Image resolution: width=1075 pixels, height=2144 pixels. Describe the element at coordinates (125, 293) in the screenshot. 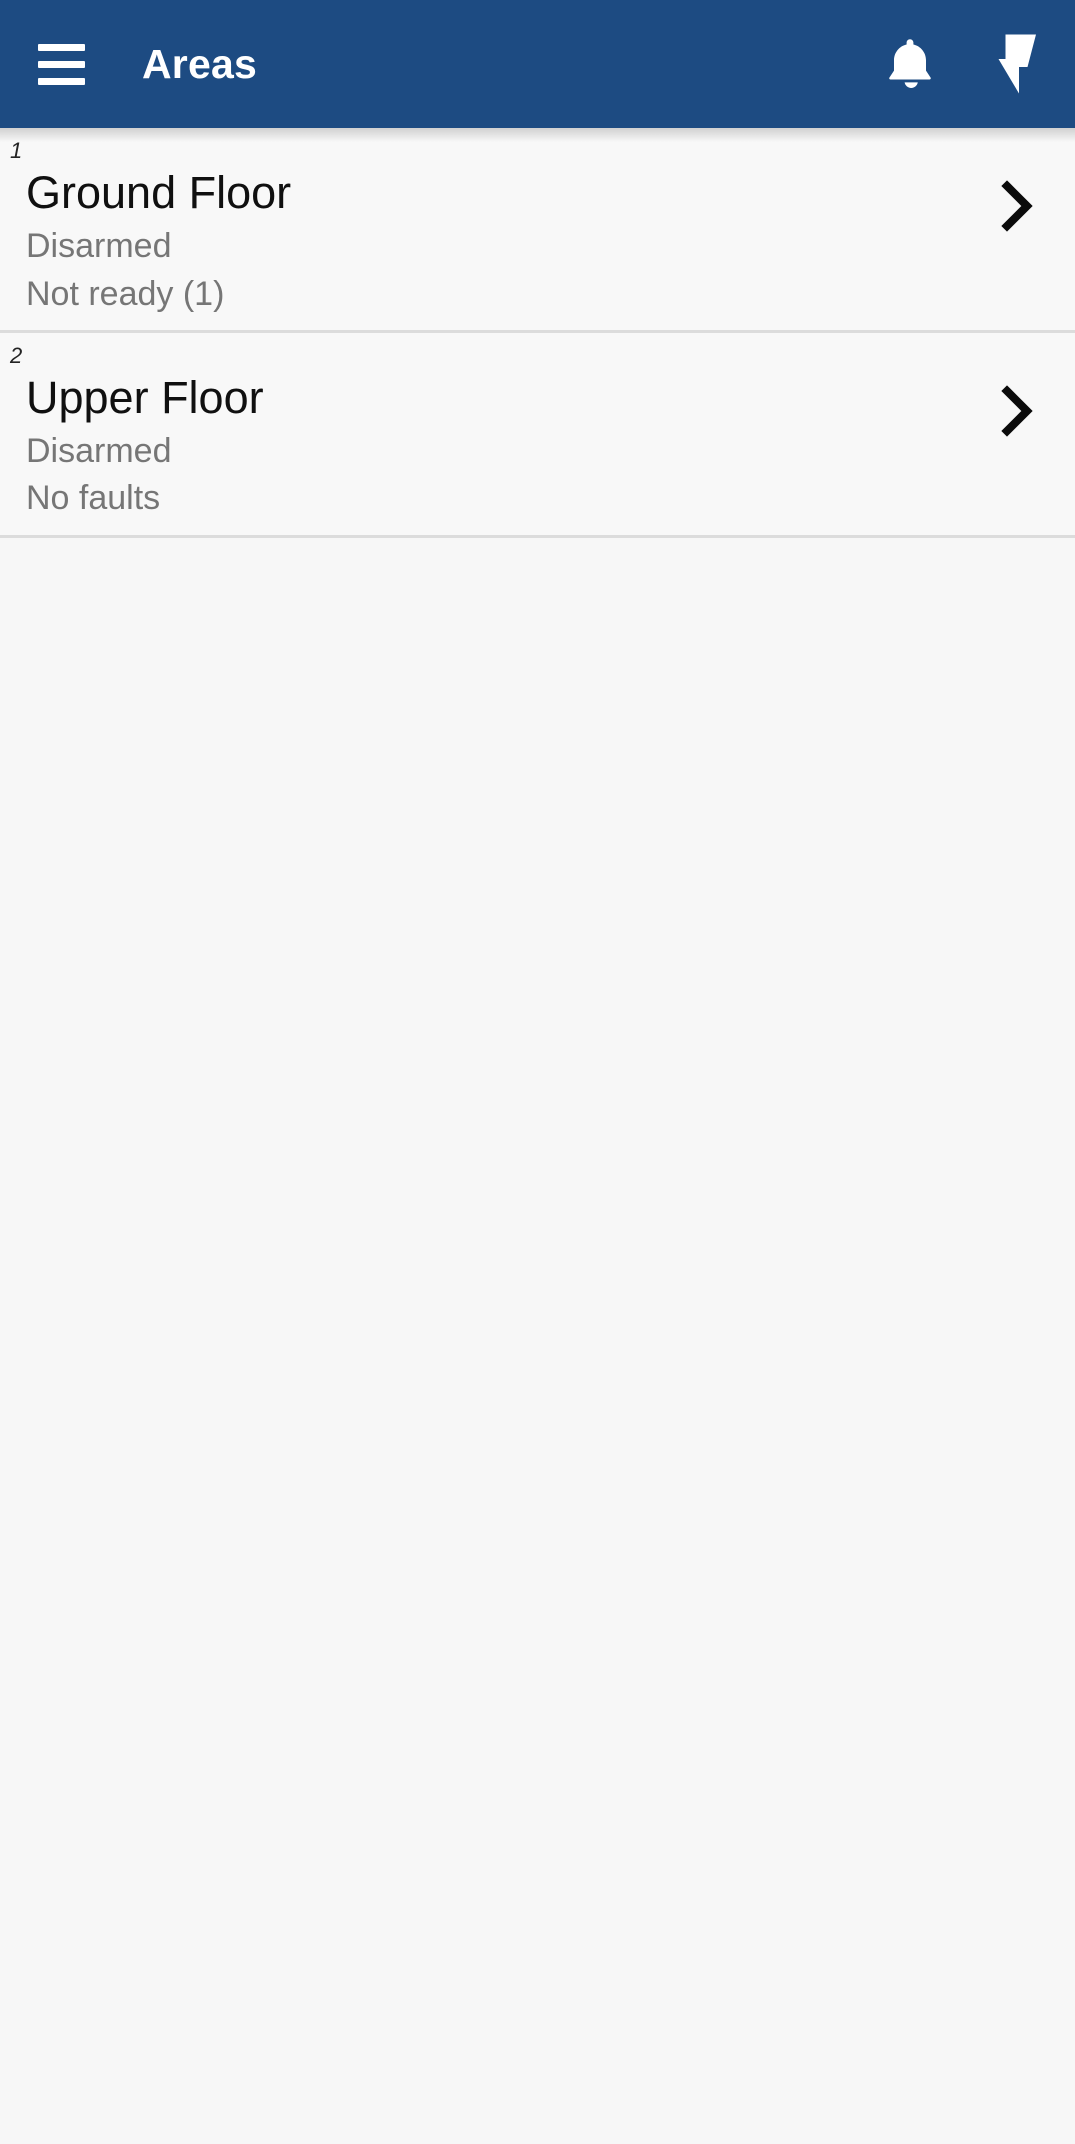

I see `area-fault-status-label: Not ready (1)` at that location.